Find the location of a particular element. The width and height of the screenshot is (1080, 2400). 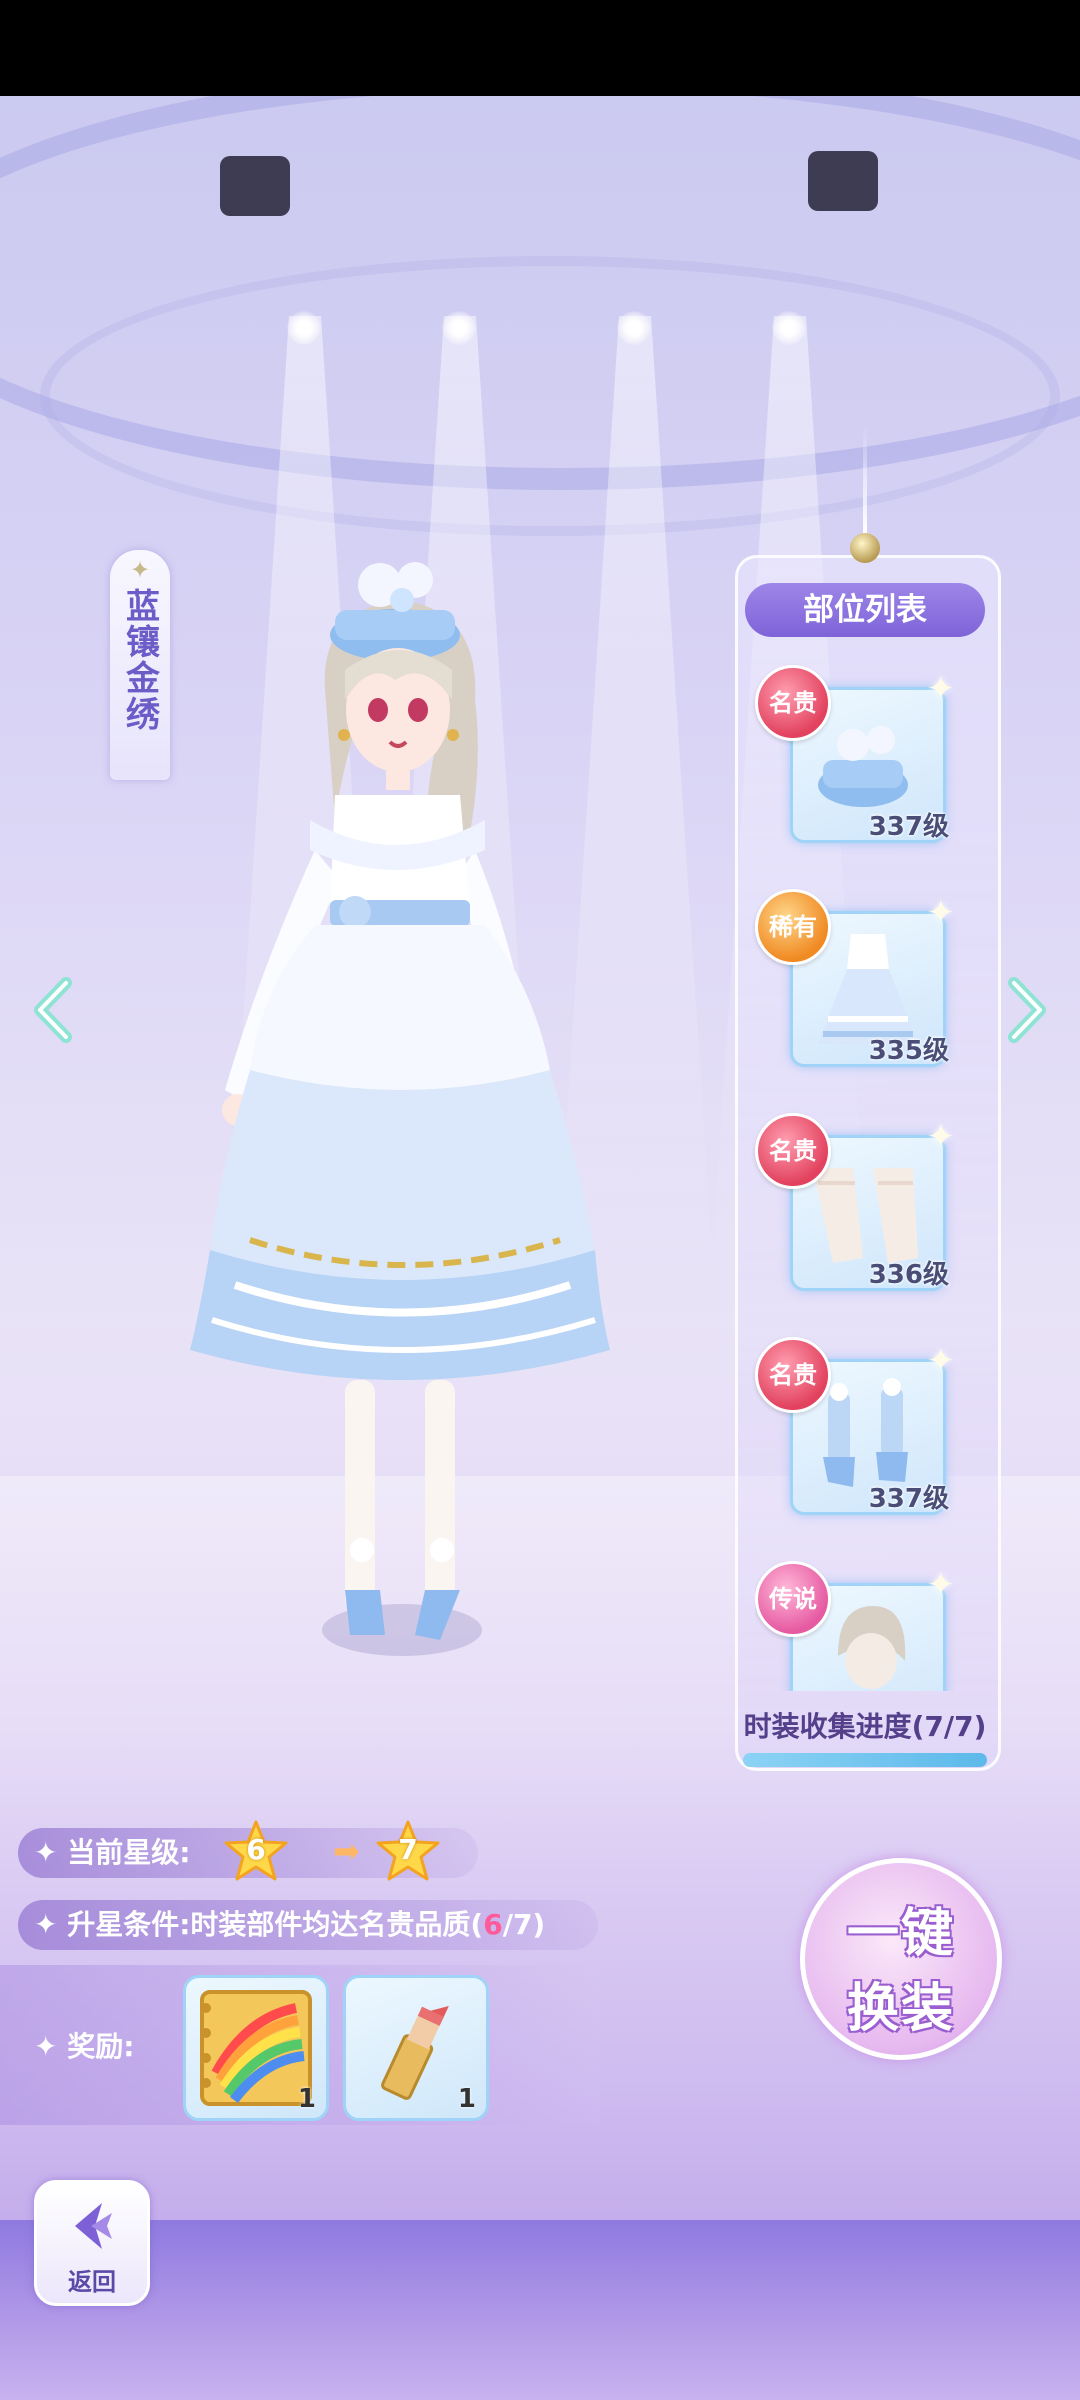

part-item-shoes: 名贵 ✦ 337级 is located at coordinates (855, 1427).